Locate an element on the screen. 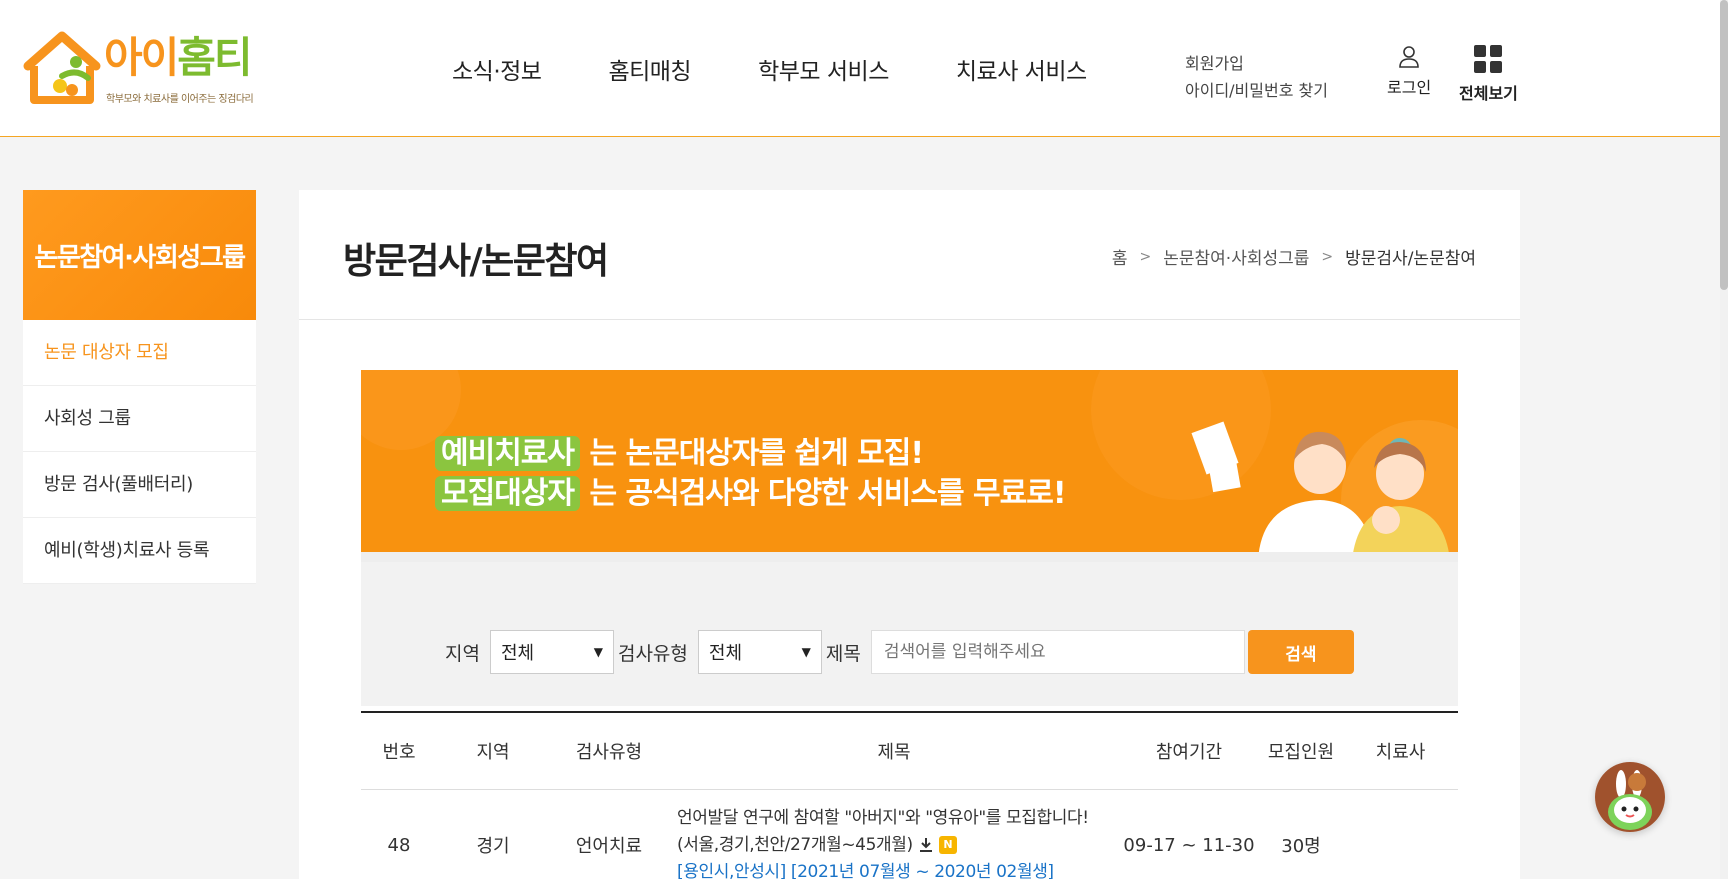 Image resolution: width=1728 pixels, height=879 pixels. download-icon is located at coordinates (926, 845).